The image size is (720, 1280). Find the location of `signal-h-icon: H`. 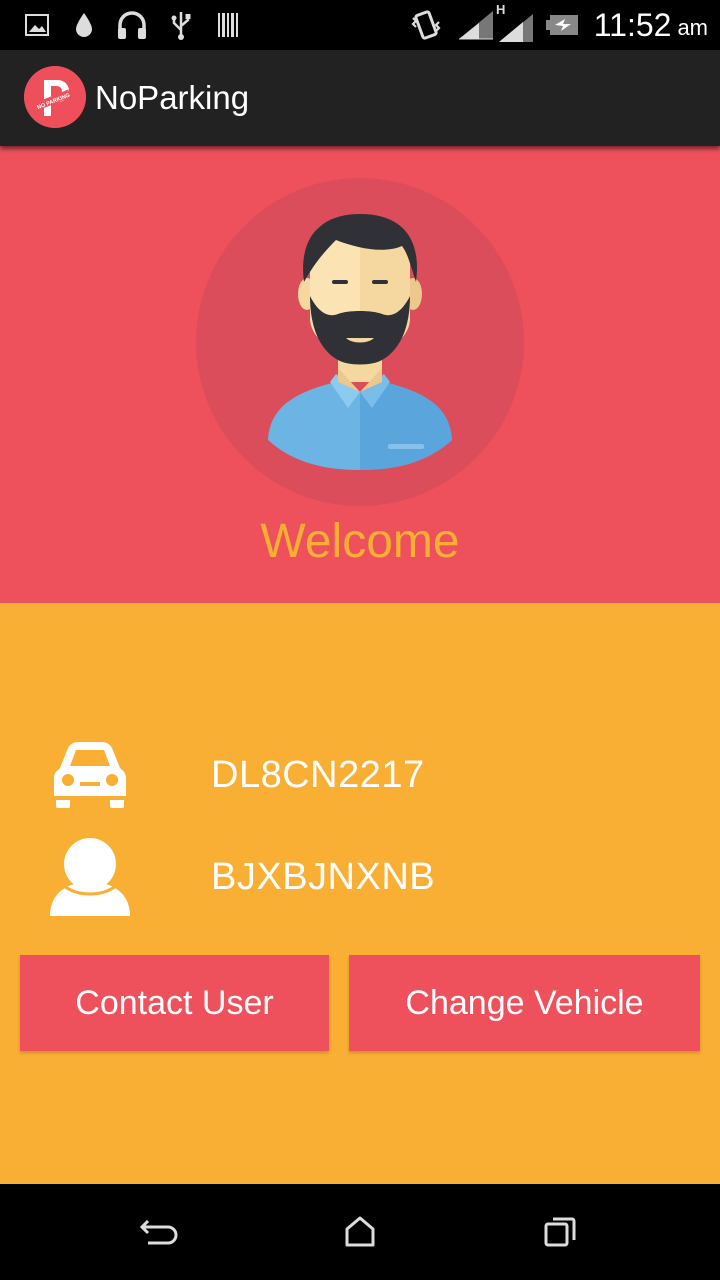

signal-h-icon: H is located at coordinates (516, 25).